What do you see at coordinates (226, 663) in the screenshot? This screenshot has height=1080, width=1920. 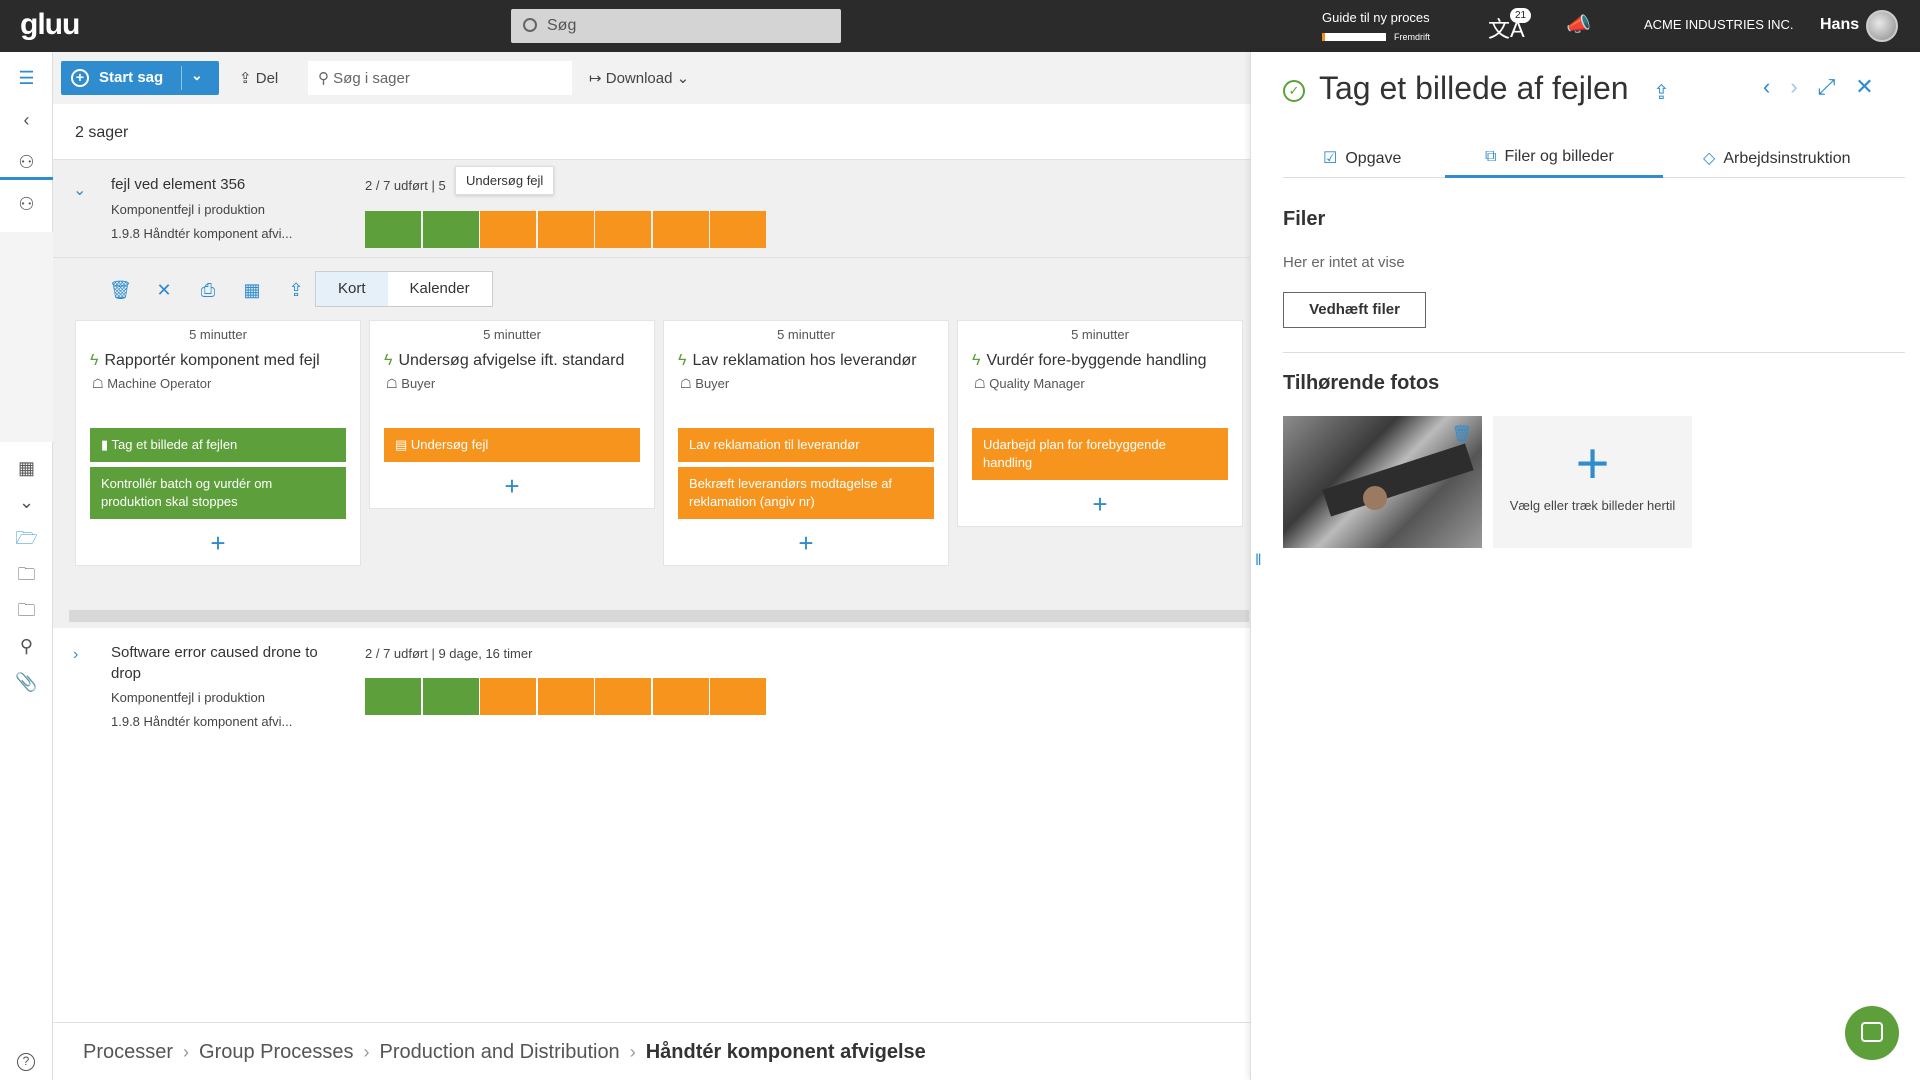 I see `case-title: Software error caused drone to drop` at bounding box center [226, 663].